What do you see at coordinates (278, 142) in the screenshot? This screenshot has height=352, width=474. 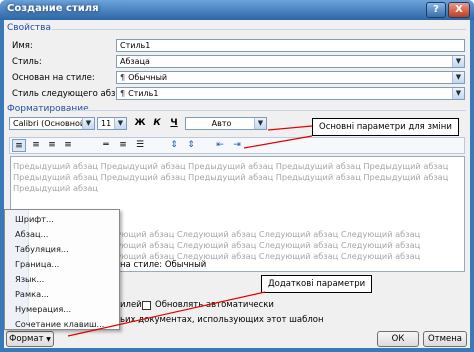 I see `arrow-to-paragraph-settings` at bounding box center [278, 142].